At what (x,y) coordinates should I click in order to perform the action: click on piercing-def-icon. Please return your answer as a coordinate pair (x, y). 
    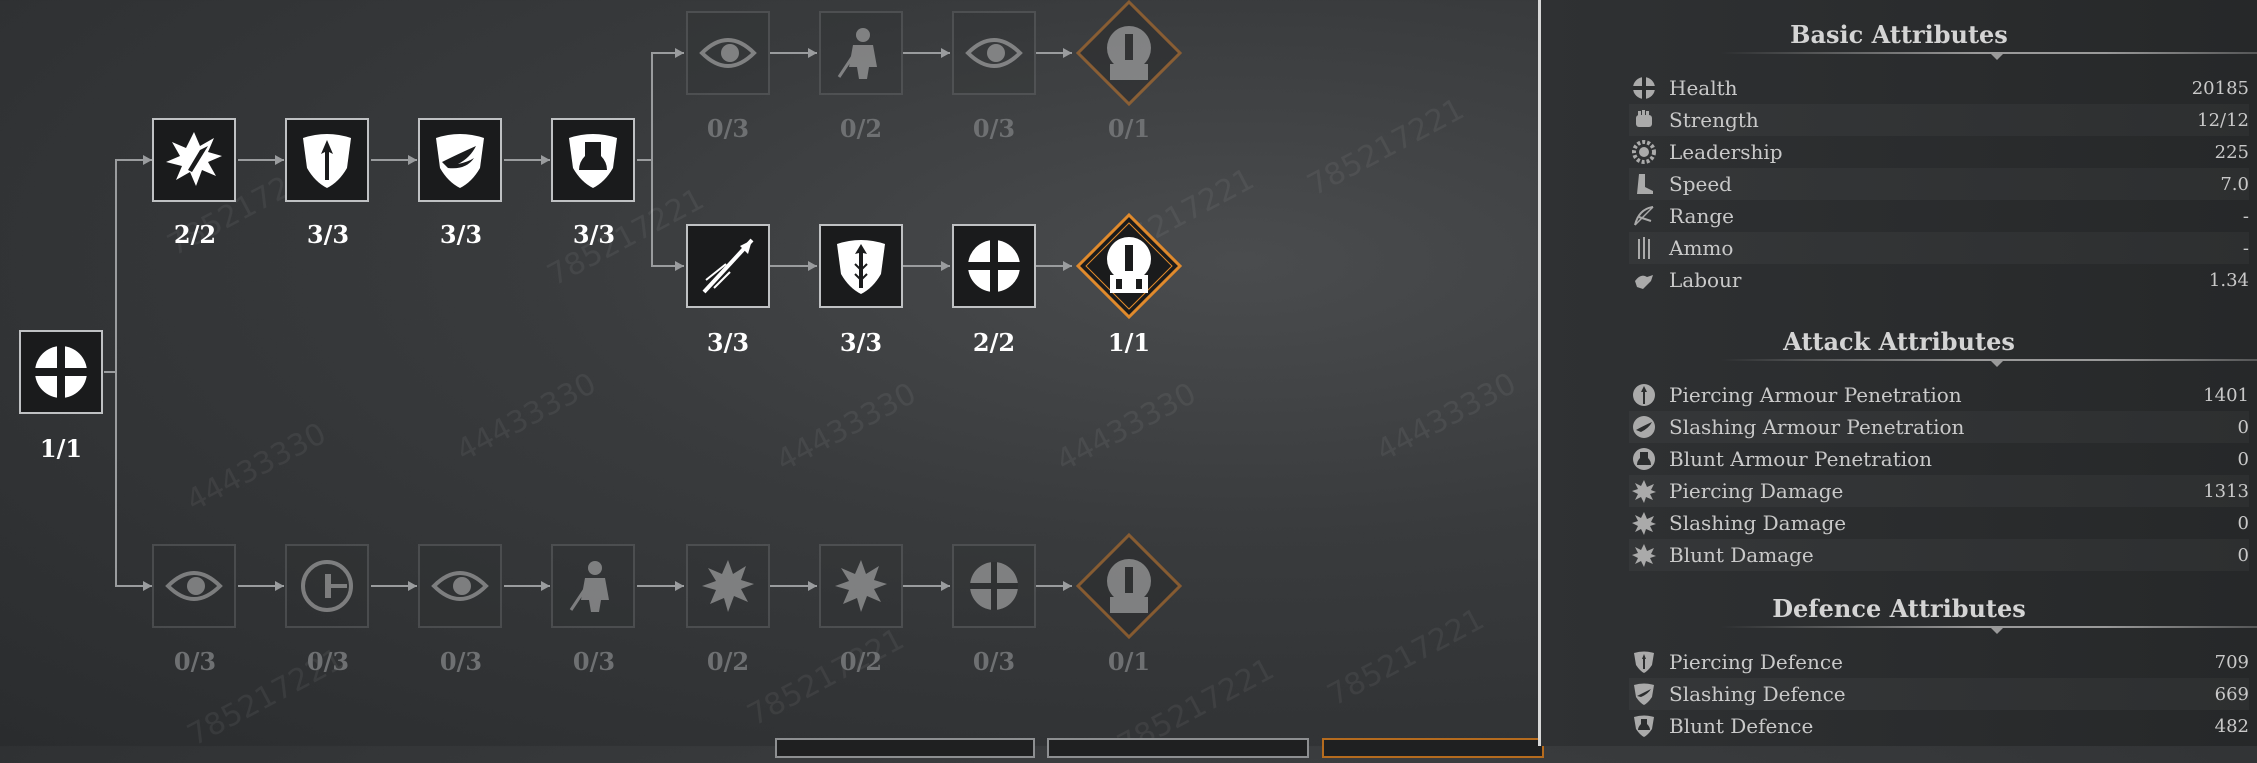
    Looking at the image, I should click on (1644, 662).